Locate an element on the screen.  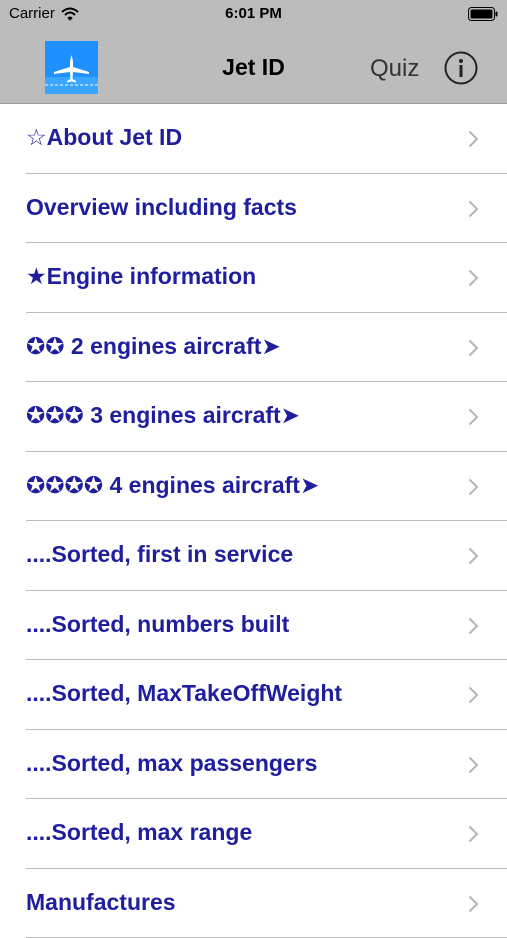
quiz-button: Quiz is located at coordinates (394, 69).